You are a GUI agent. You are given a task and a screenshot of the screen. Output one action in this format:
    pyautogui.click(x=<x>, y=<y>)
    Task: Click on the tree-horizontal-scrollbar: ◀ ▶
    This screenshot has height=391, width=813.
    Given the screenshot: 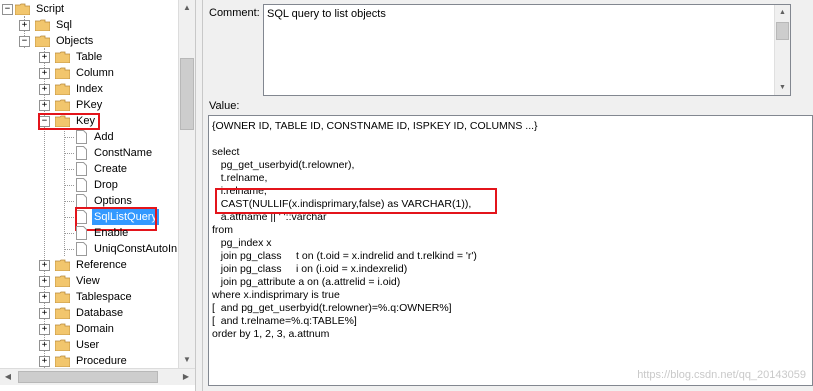 What is the action you would take?
    pyautogui.click(x=97, y=376)
    